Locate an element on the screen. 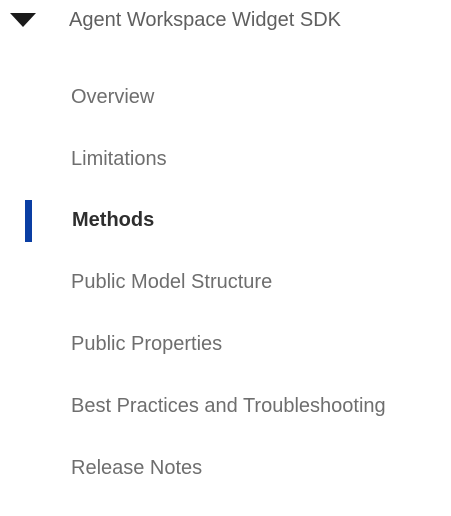 This screenshot has width=451, height=516. nav-item-label: Public Properties is located at coordinates (147, 344).